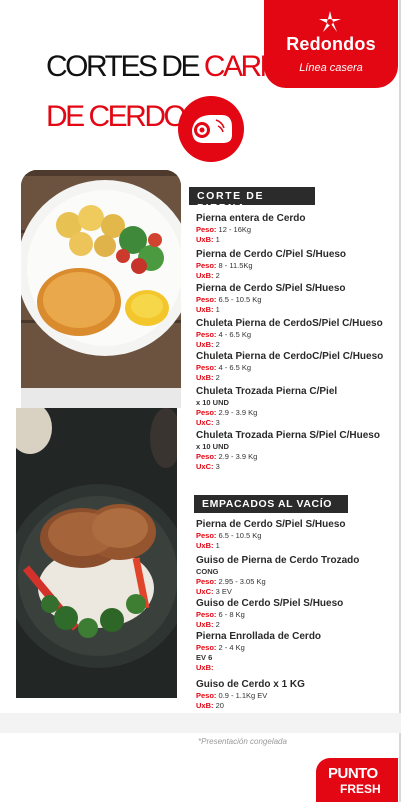 This screenshot has height=802, width=401. What do you see at coordinates (251, 66) in the screenshot?
I see `title-red: CARNE` at bounding box center [251, 66].